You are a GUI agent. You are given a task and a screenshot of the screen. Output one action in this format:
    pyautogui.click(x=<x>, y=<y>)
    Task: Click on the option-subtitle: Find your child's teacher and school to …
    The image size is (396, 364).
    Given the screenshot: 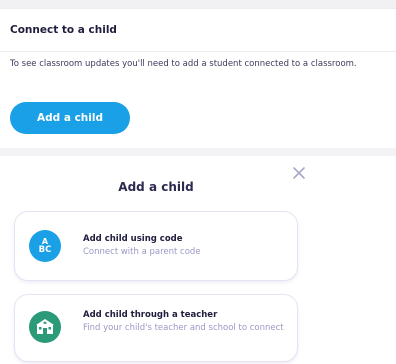 What is the action you would take?
    pyautogui.click(x=183, y=328)
    